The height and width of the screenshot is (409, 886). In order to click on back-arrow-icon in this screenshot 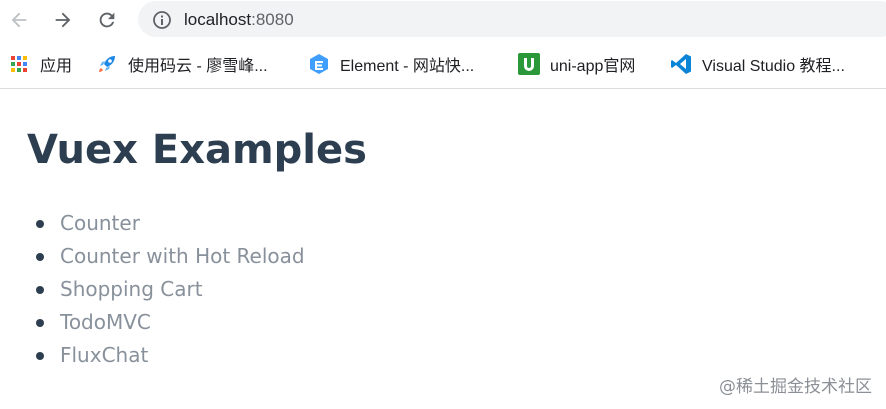, I will do `click(19, 20)`.